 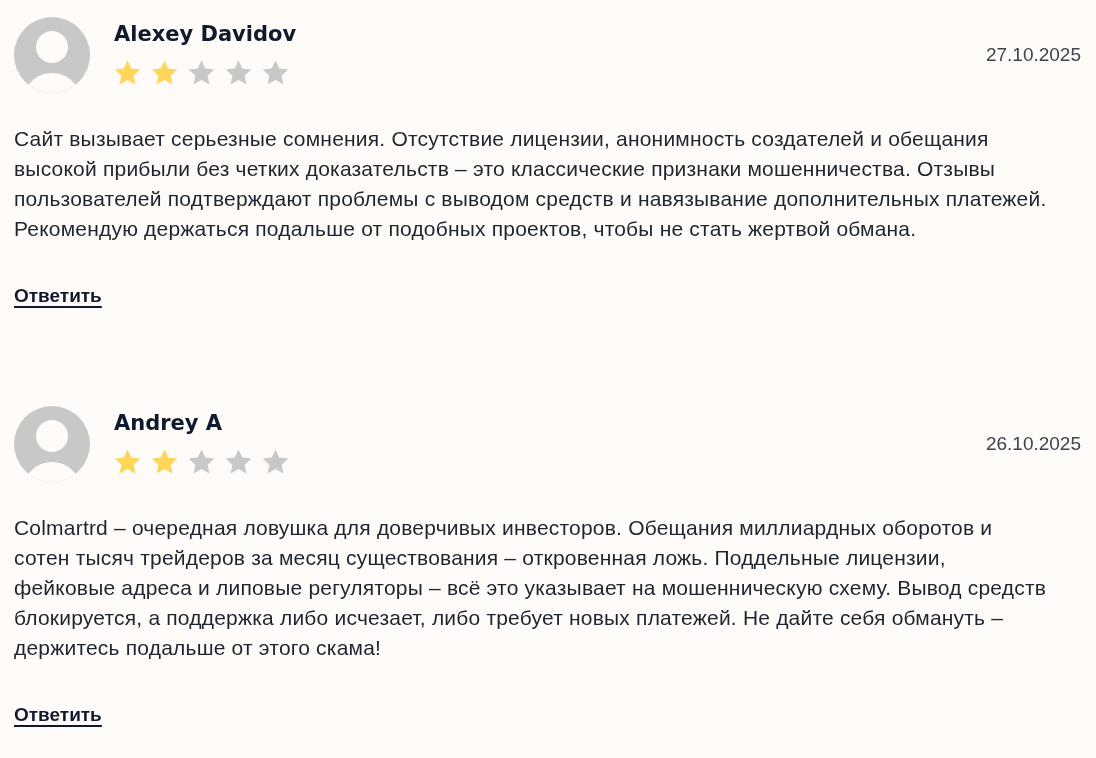 What do you see at coordinates (531, 184) in the screenshot?
I see `review-text: Сайт вызывает серьезные сомнения. Отсутствие лицензии, анонимность создателей и обещания высокой прибыли без четких доказательств – это классические признаки мошенничества. Отзывы пользователей подтверждают проблемы с выводом средств и навязывание дополнительных платежей. Рекомендую держаться подальше от подобных проектов, чтобы не стать жертвой обмана.` at bounding box center [531, 184].